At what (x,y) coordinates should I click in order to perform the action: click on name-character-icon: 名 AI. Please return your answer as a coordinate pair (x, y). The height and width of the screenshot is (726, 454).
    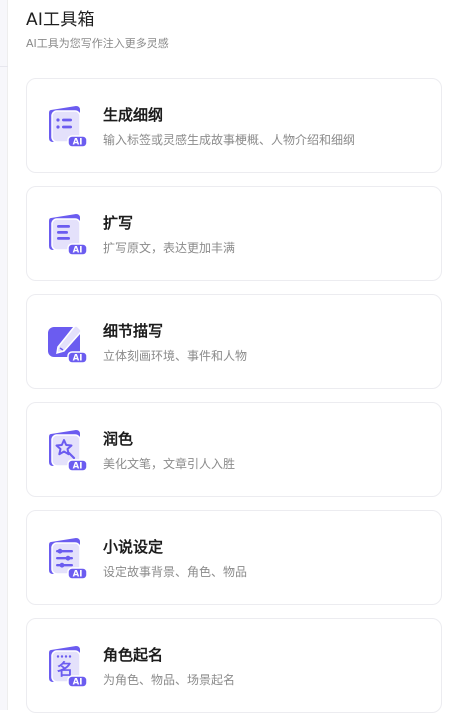
    Looking at the image, I should click on (68, 667).